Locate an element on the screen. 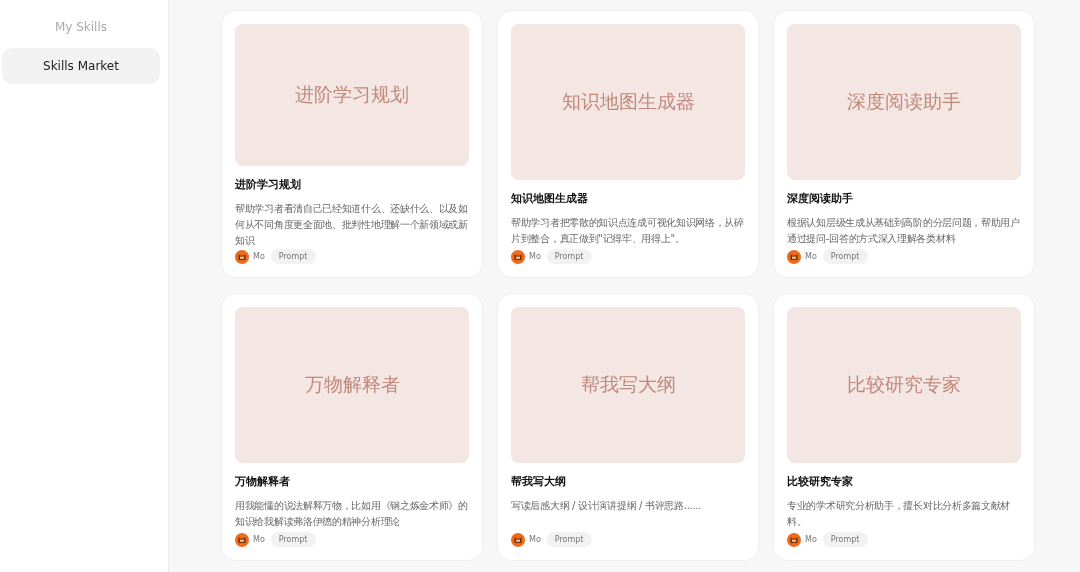 The image size is (1080, 572). card-title: 深度阅读助手 is located at coordinates (820, 198).